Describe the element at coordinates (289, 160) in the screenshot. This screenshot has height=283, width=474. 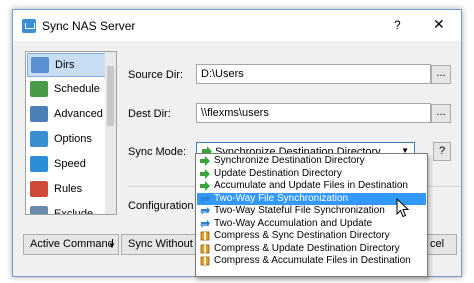
I see `sync-mode-option-label: Synchronize Destination Directory` at that location.